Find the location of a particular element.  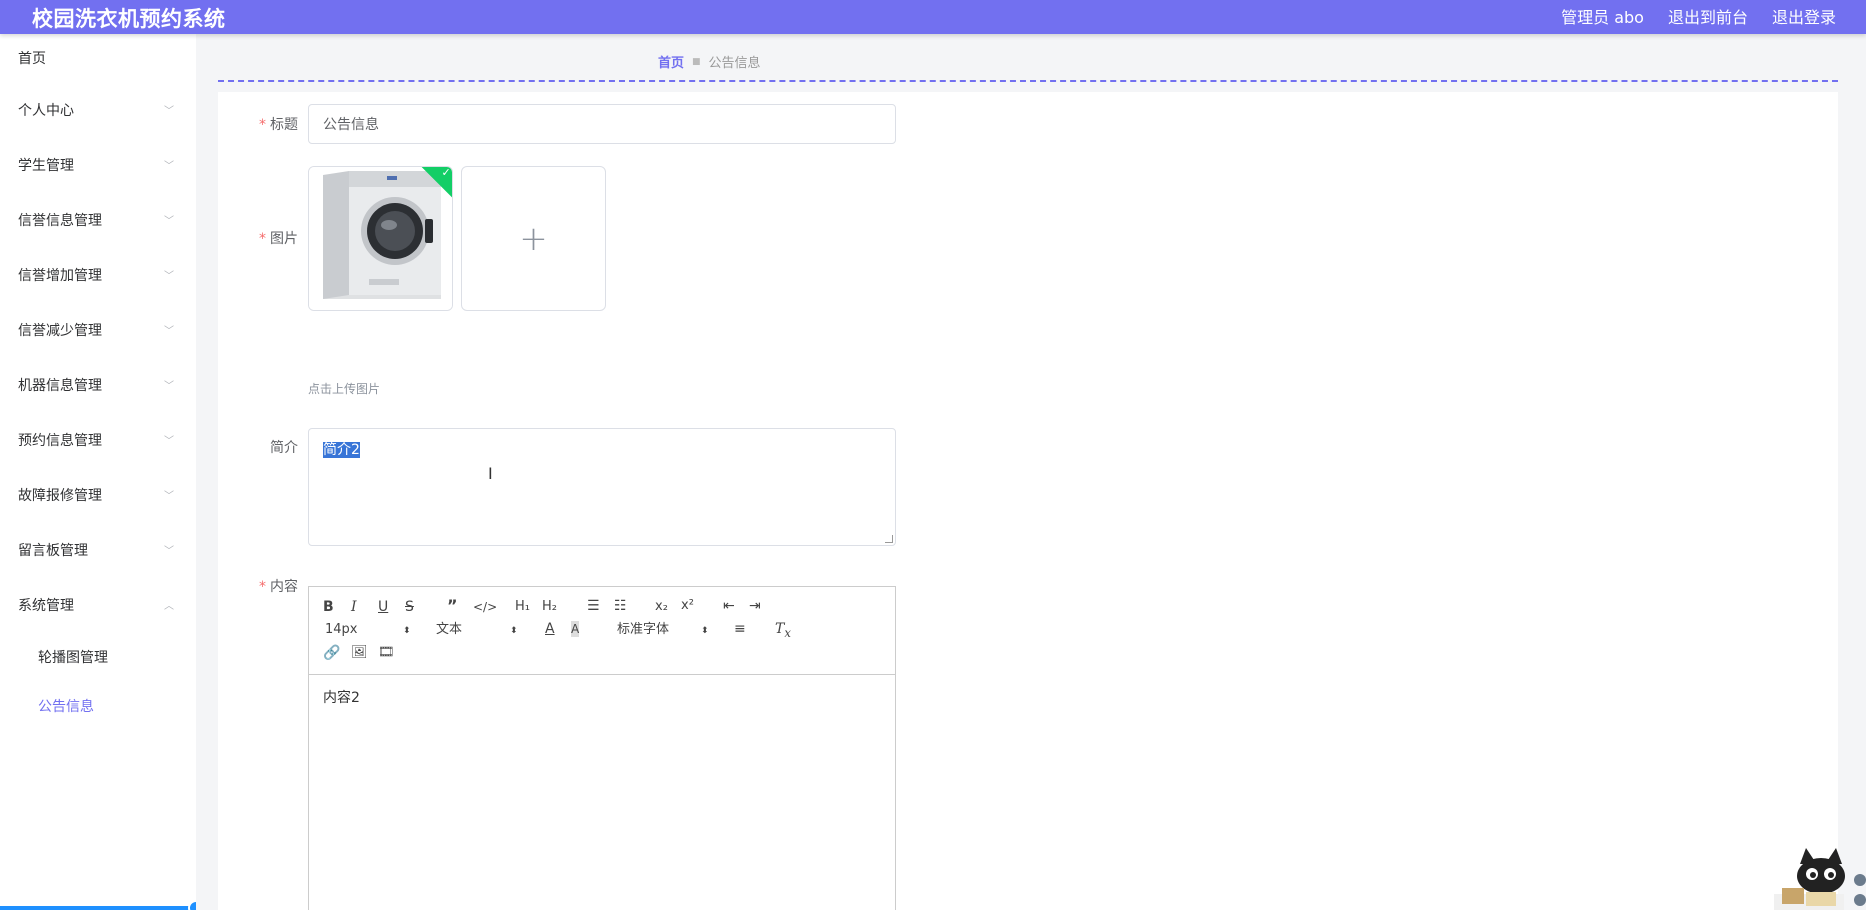

sidebar-item-label: 个人中心 is located at coordinates (46, 111).